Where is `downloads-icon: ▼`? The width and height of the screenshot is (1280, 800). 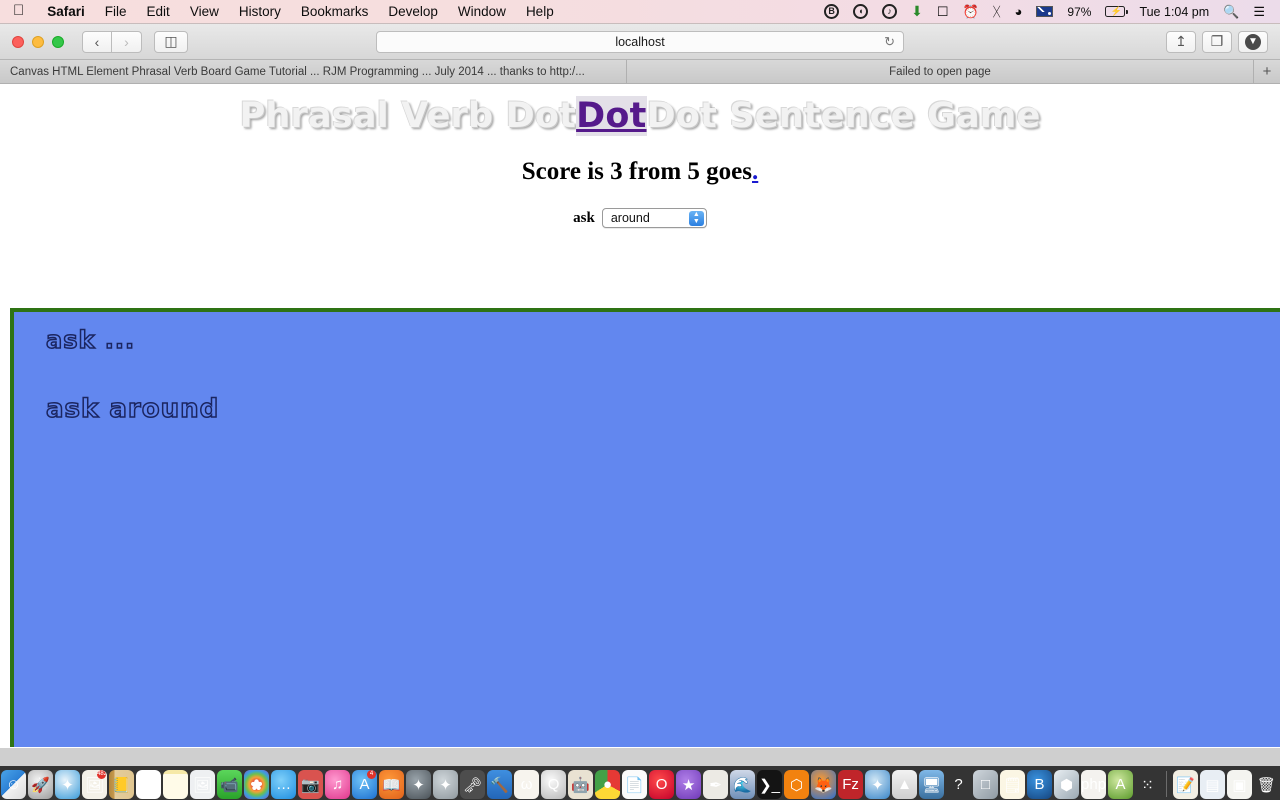
downloads-icon: ▼ is located at coordinates (1253, 41).